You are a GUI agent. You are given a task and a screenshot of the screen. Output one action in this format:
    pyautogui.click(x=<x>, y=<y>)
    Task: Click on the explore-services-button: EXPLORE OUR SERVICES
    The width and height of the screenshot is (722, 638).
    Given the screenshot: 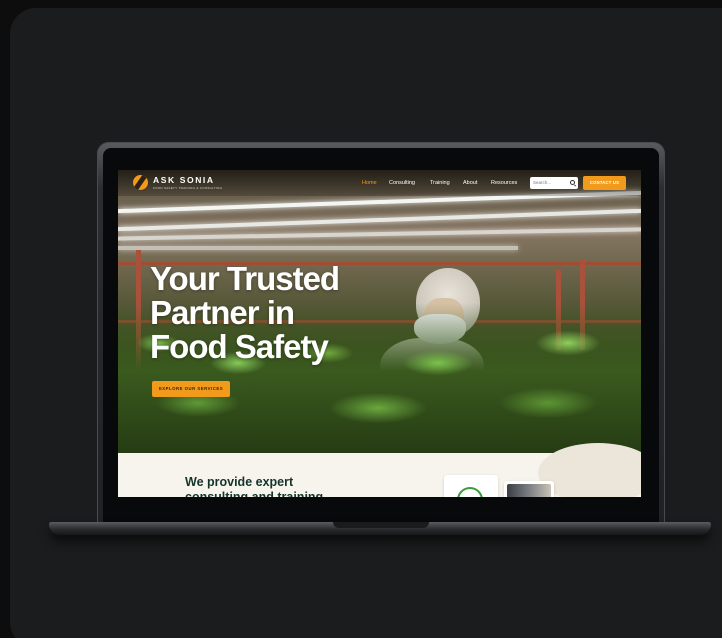 What is the action you would take?
    pyautogui.click(x=191, y=389)
    